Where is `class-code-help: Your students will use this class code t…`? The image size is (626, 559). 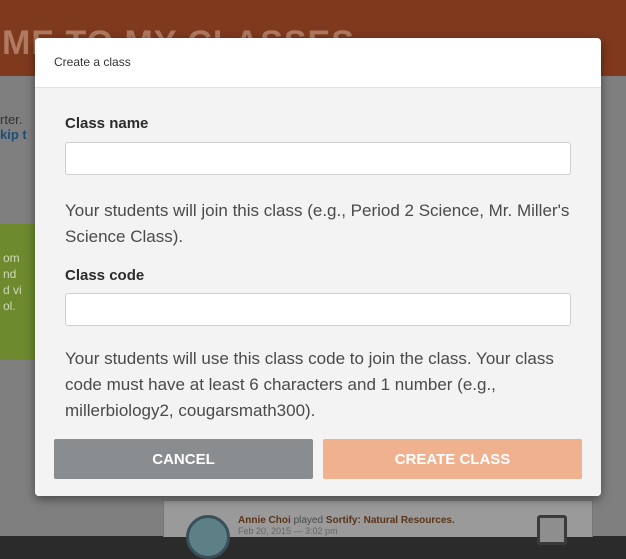 class-code-help: Your students will use this class code t… is located at coordinates (309, 384).